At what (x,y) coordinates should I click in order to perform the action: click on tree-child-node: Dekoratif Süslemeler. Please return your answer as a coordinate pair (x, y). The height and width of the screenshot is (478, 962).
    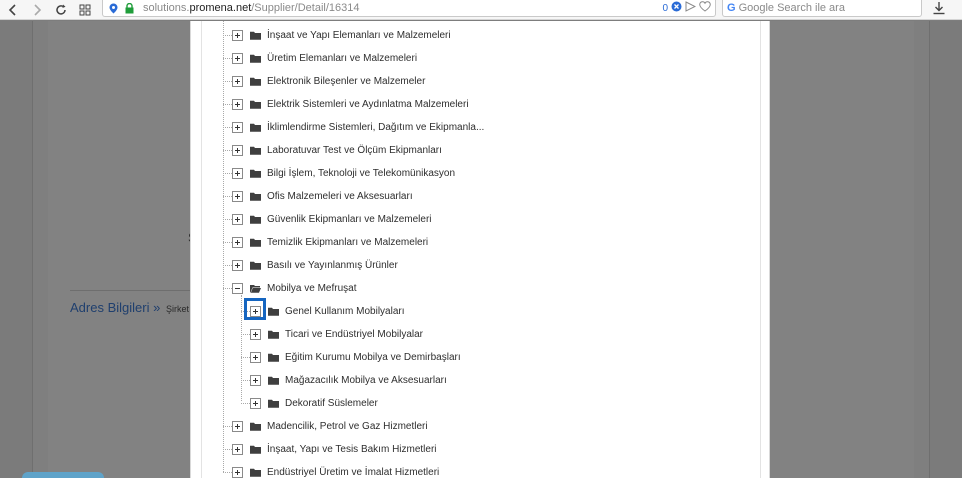
    Looking at the image, I should click on (314, 403).